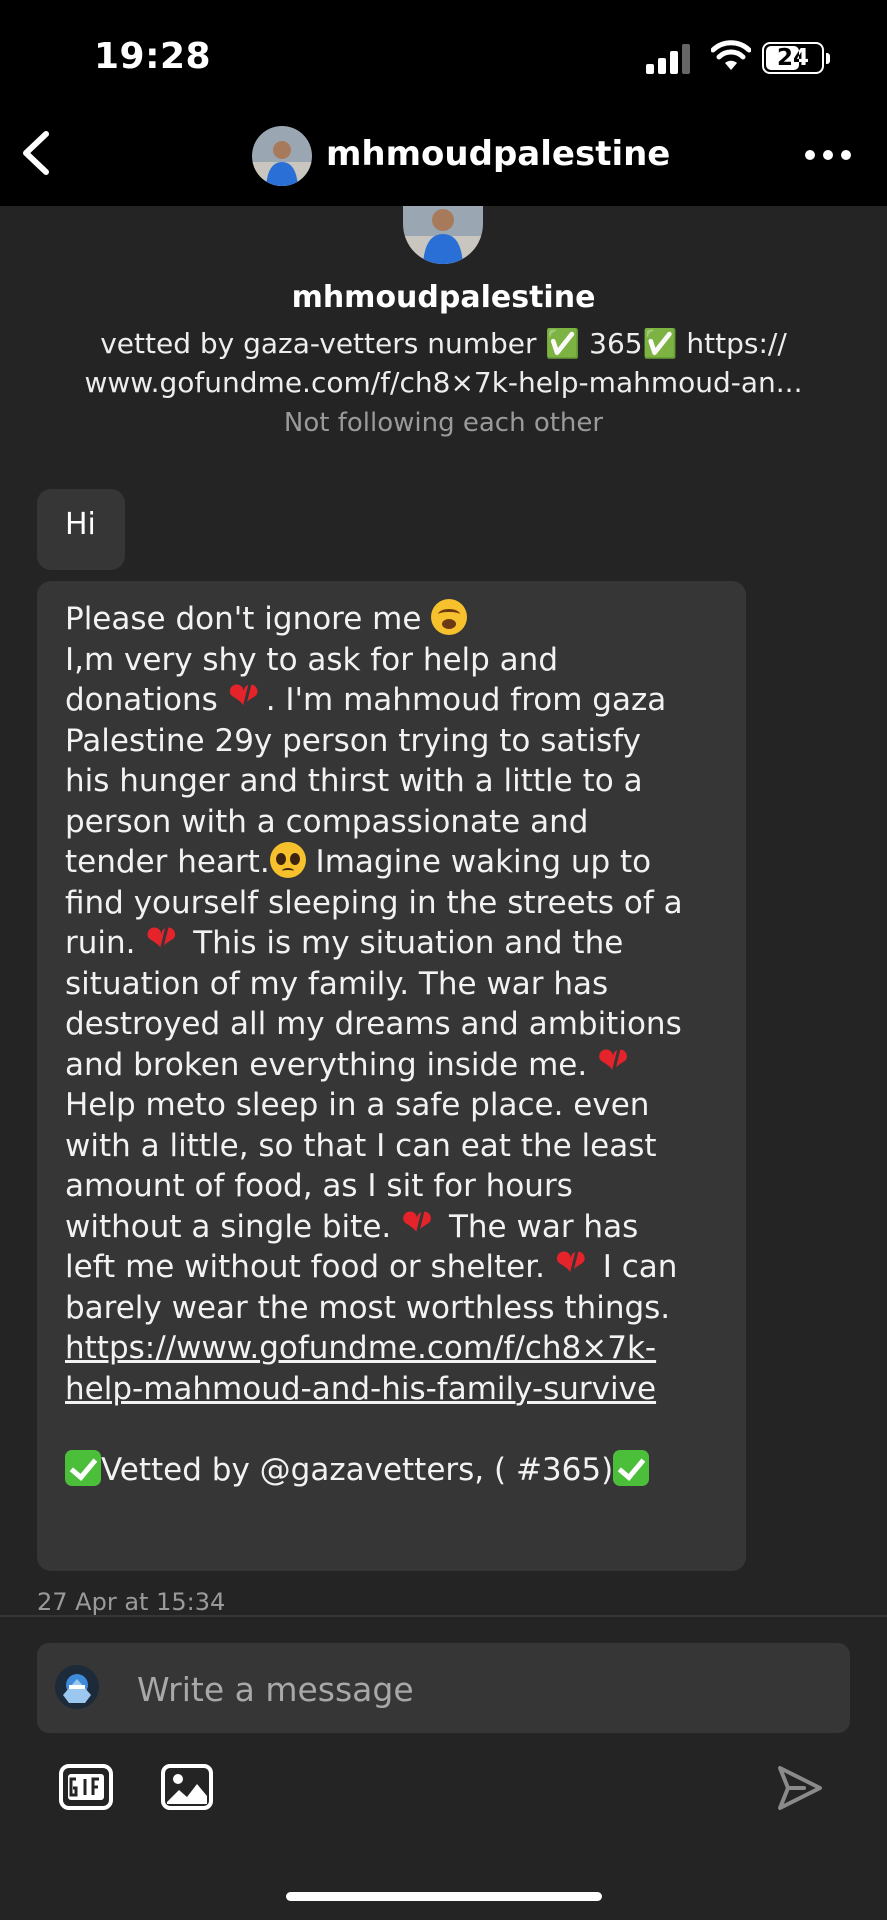  What do you see at coordinates (368, 1307) in the screenshot?
I see `message-line: barely wear the most worthless things.` at bounding box center [368, 1307].